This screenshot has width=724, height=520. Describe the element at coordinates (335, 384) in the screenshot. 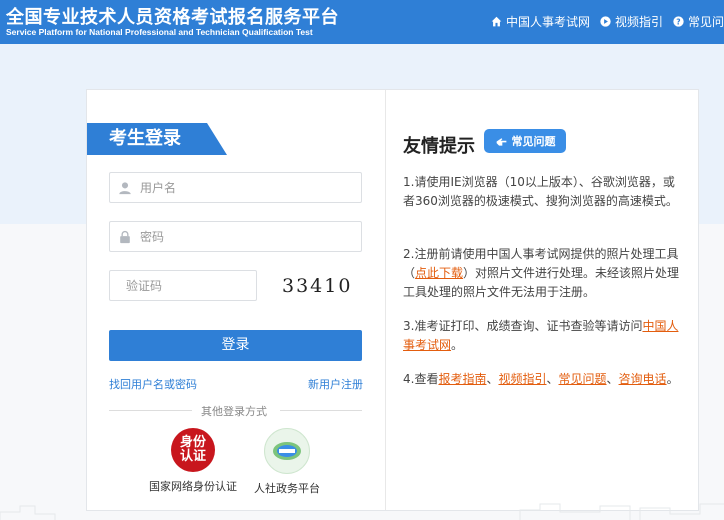

I see `register-link: 新用户注册` at that location.